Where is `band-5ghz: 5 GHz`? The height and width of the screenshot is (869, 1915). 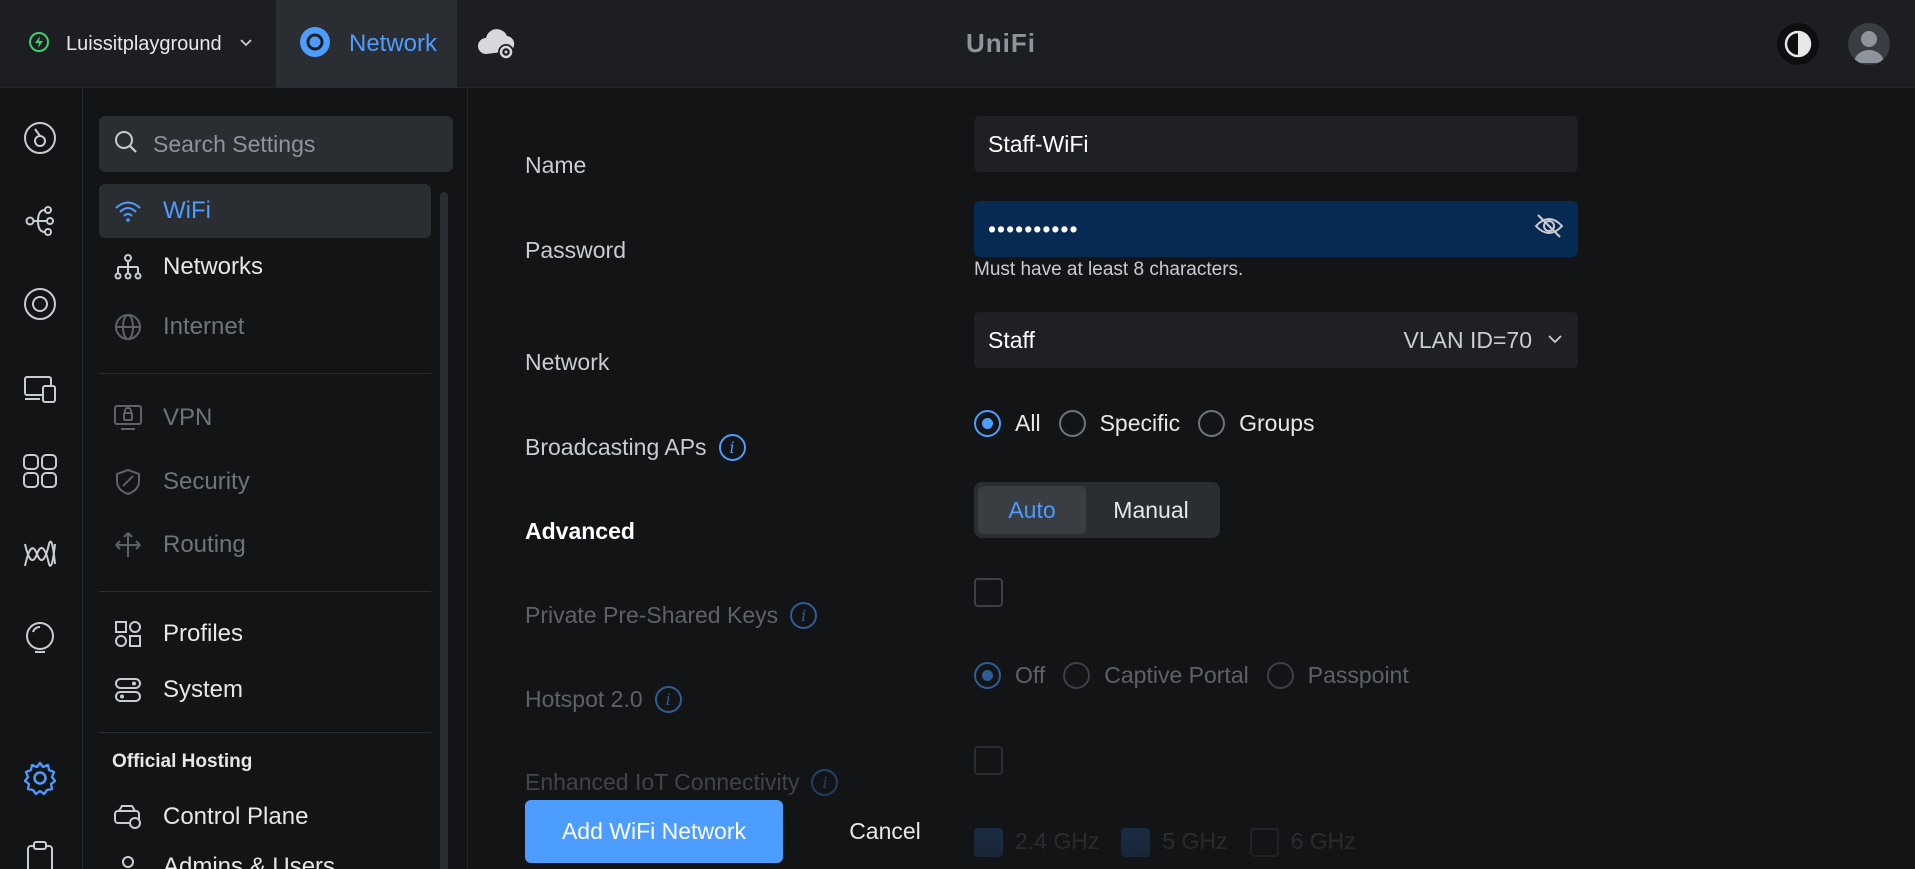 band-5ghz: 5 GHz is located at coordinates (1174, 843).